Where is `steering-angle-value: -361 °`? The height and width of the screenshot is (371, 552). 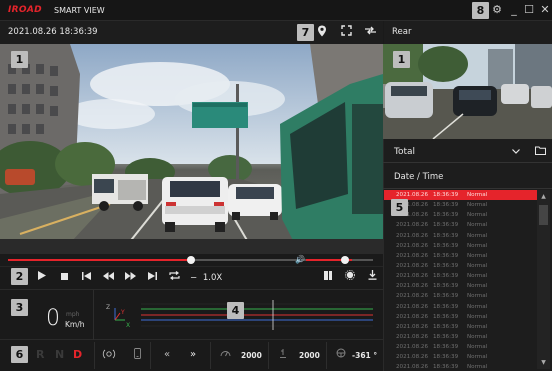 steering-angle-value: -361 ° is located at coordinates (365, 355).